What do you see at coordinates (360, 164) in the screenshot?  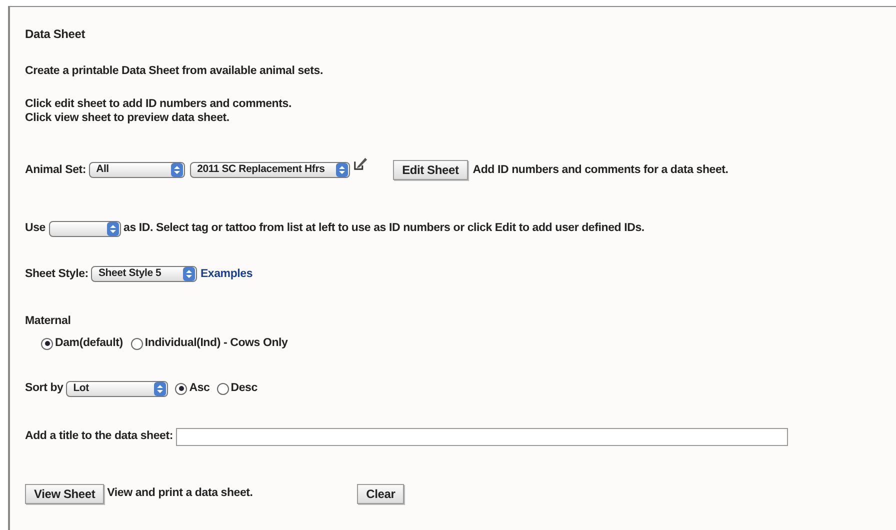 I see `pencil-icon` at bounding box center [360, 164].